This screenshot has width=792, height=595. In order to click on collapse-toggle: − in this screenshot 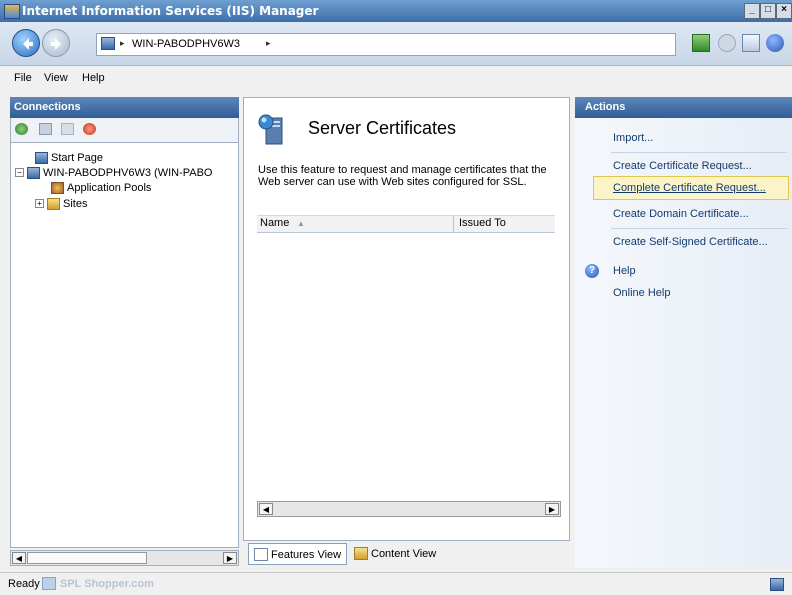, I will do `click(19, 172)`.